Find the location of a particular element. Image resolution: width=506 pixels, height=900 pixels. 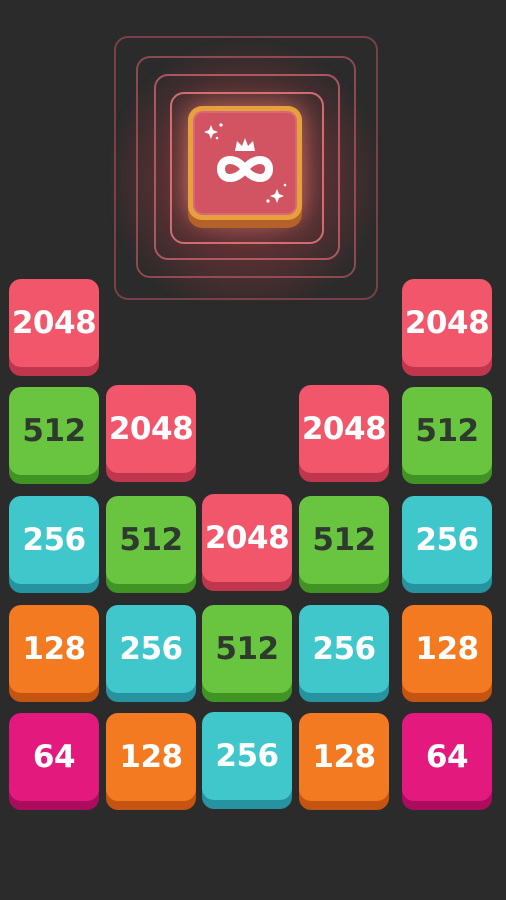

special-infinity-tile is located at coordinates (245, 163).